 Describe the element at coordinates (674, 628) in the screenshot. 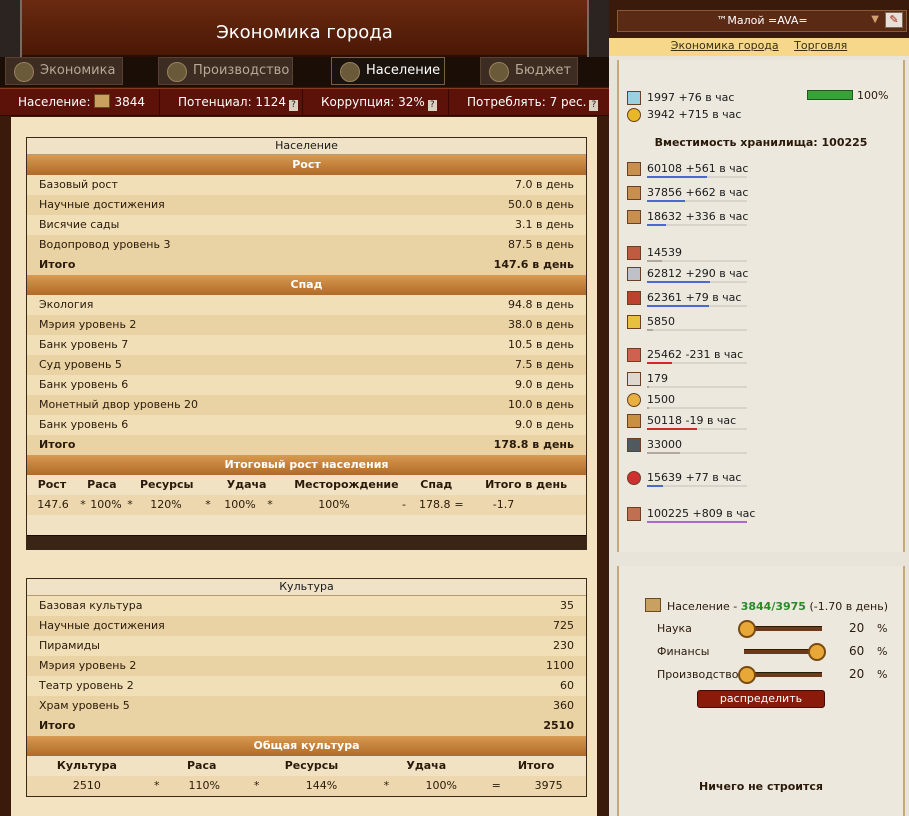

I see `slider-label-science: Наука` at that location.